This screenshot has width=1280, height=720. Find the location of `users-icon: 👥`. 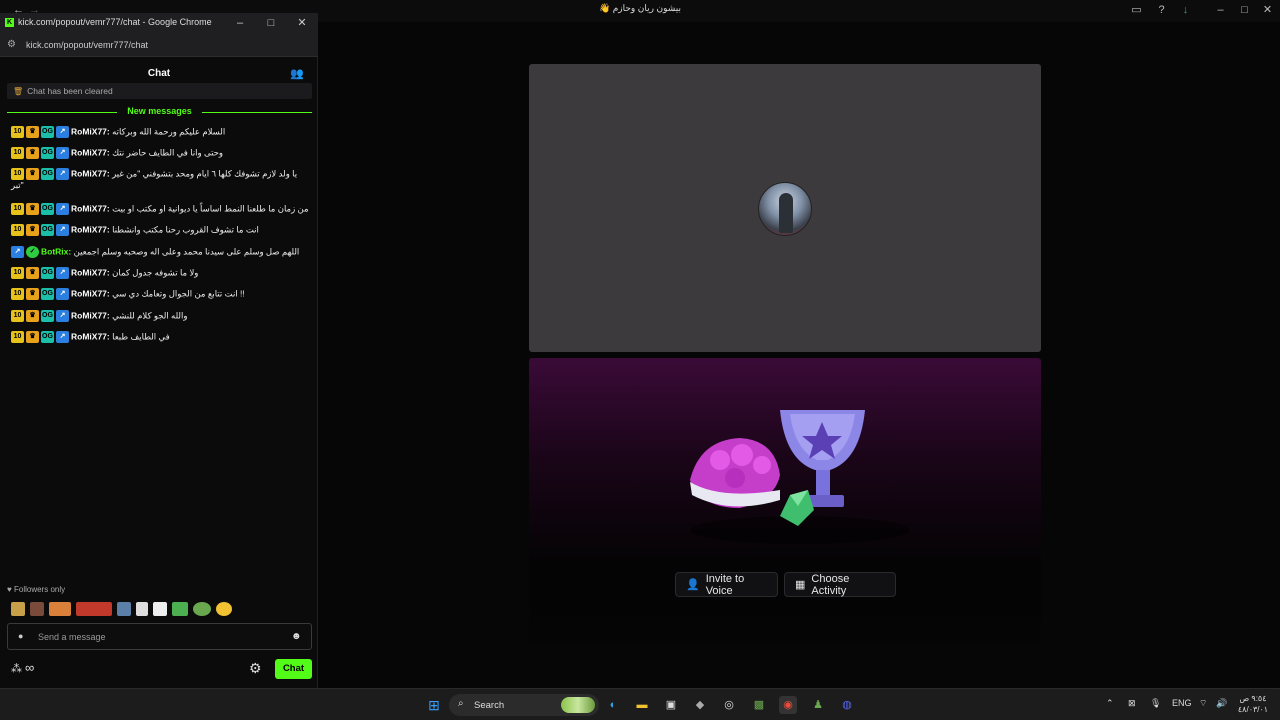

users-icon: 👥 is located at coordinates (297, 74).